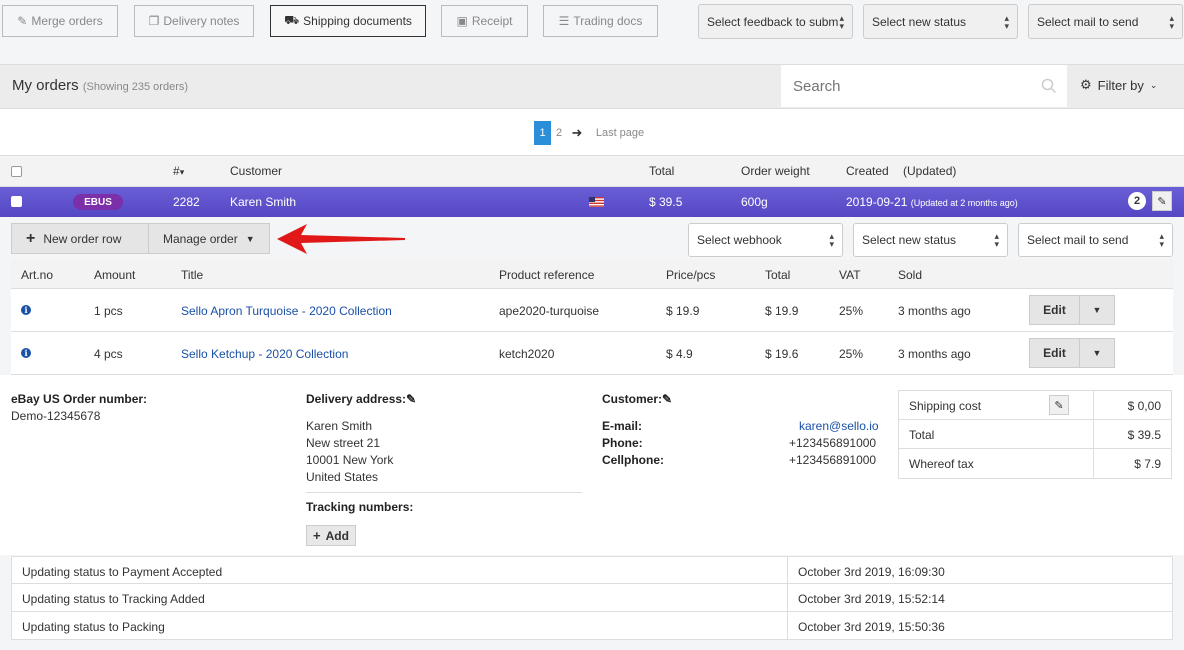 The image size is (1184, 650). Describe the element at coordinates (444, 492) in the screenshot. I see `divider` at that location.